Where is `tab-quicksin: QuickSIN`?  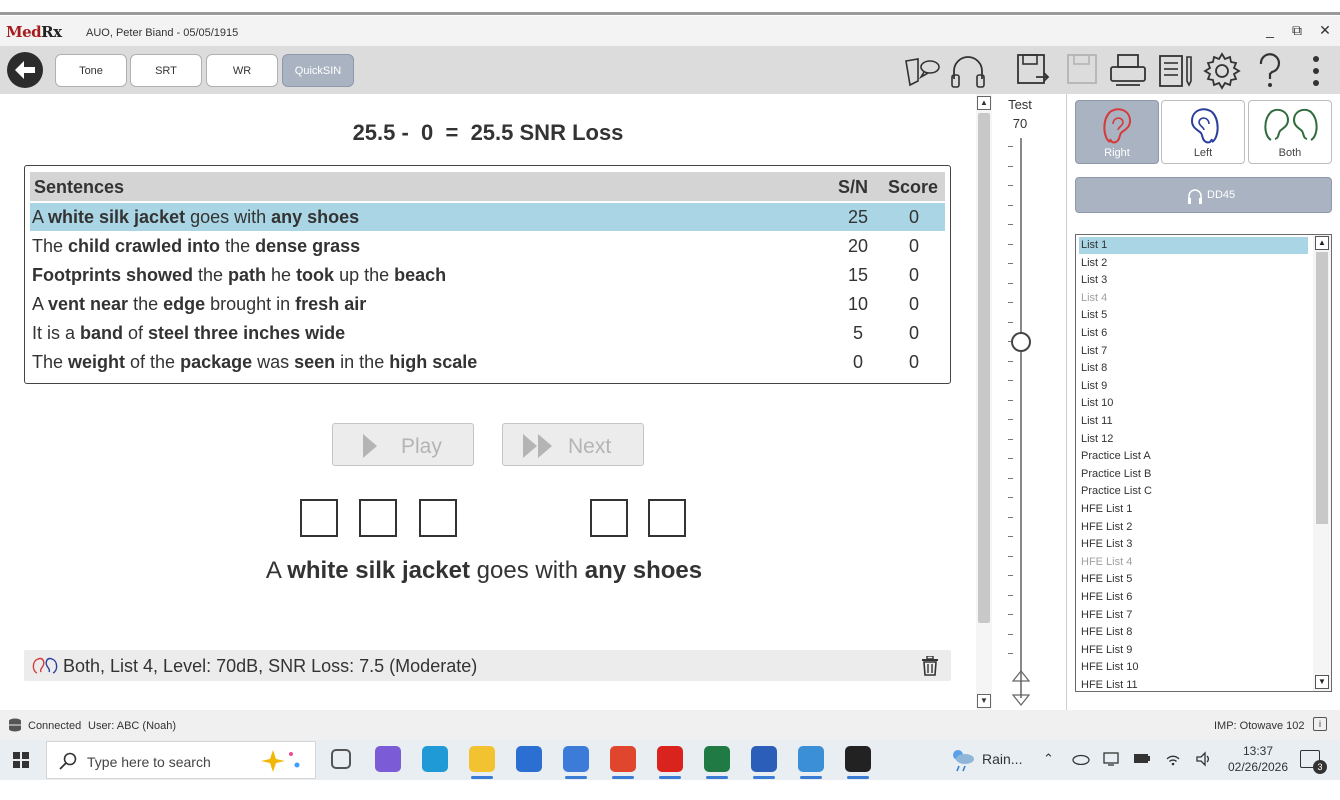
tab-quicksin: QuickSIN is located at coordinates (318, 70).